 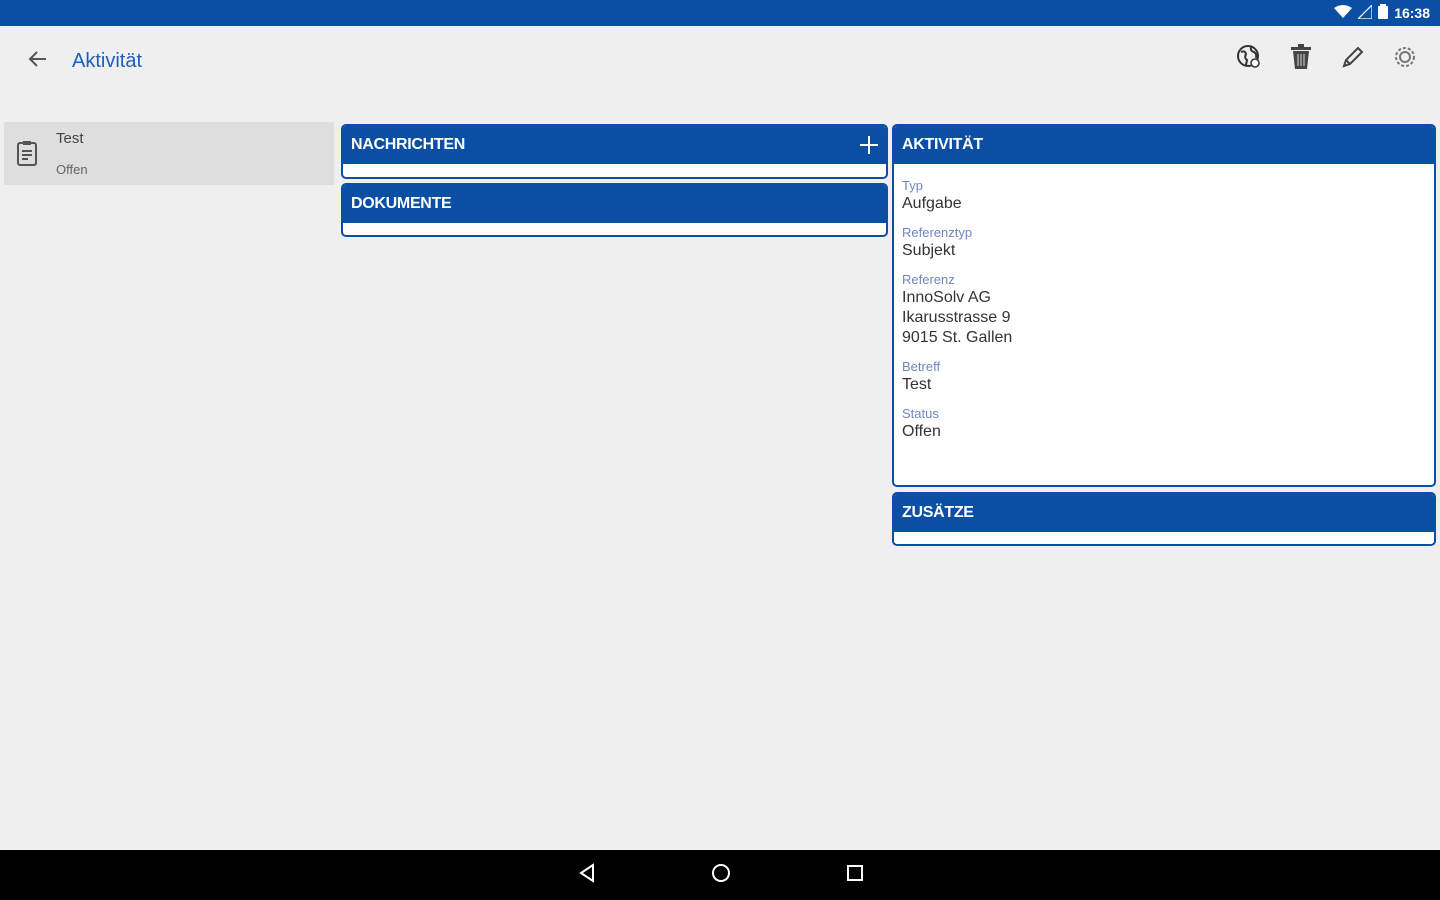 I want to click on extras-header: ZUSÄTZE, so click(x=1164, y=513).